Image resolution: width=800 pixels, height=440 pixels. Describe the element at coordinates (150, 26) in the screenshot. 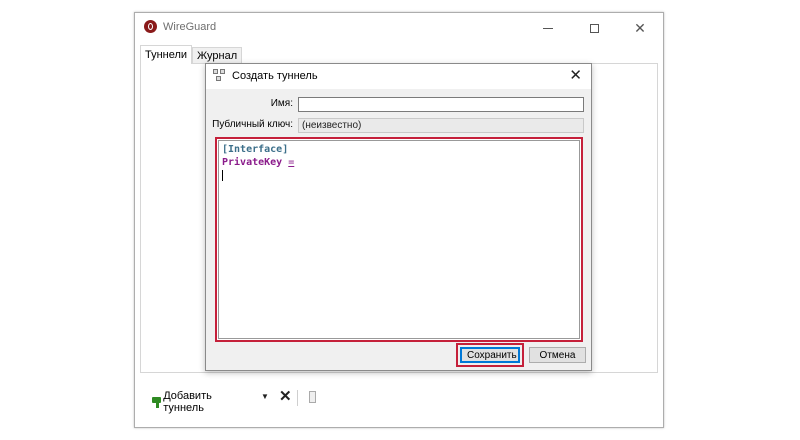

I see `wireguard-logo-icon` at that location.